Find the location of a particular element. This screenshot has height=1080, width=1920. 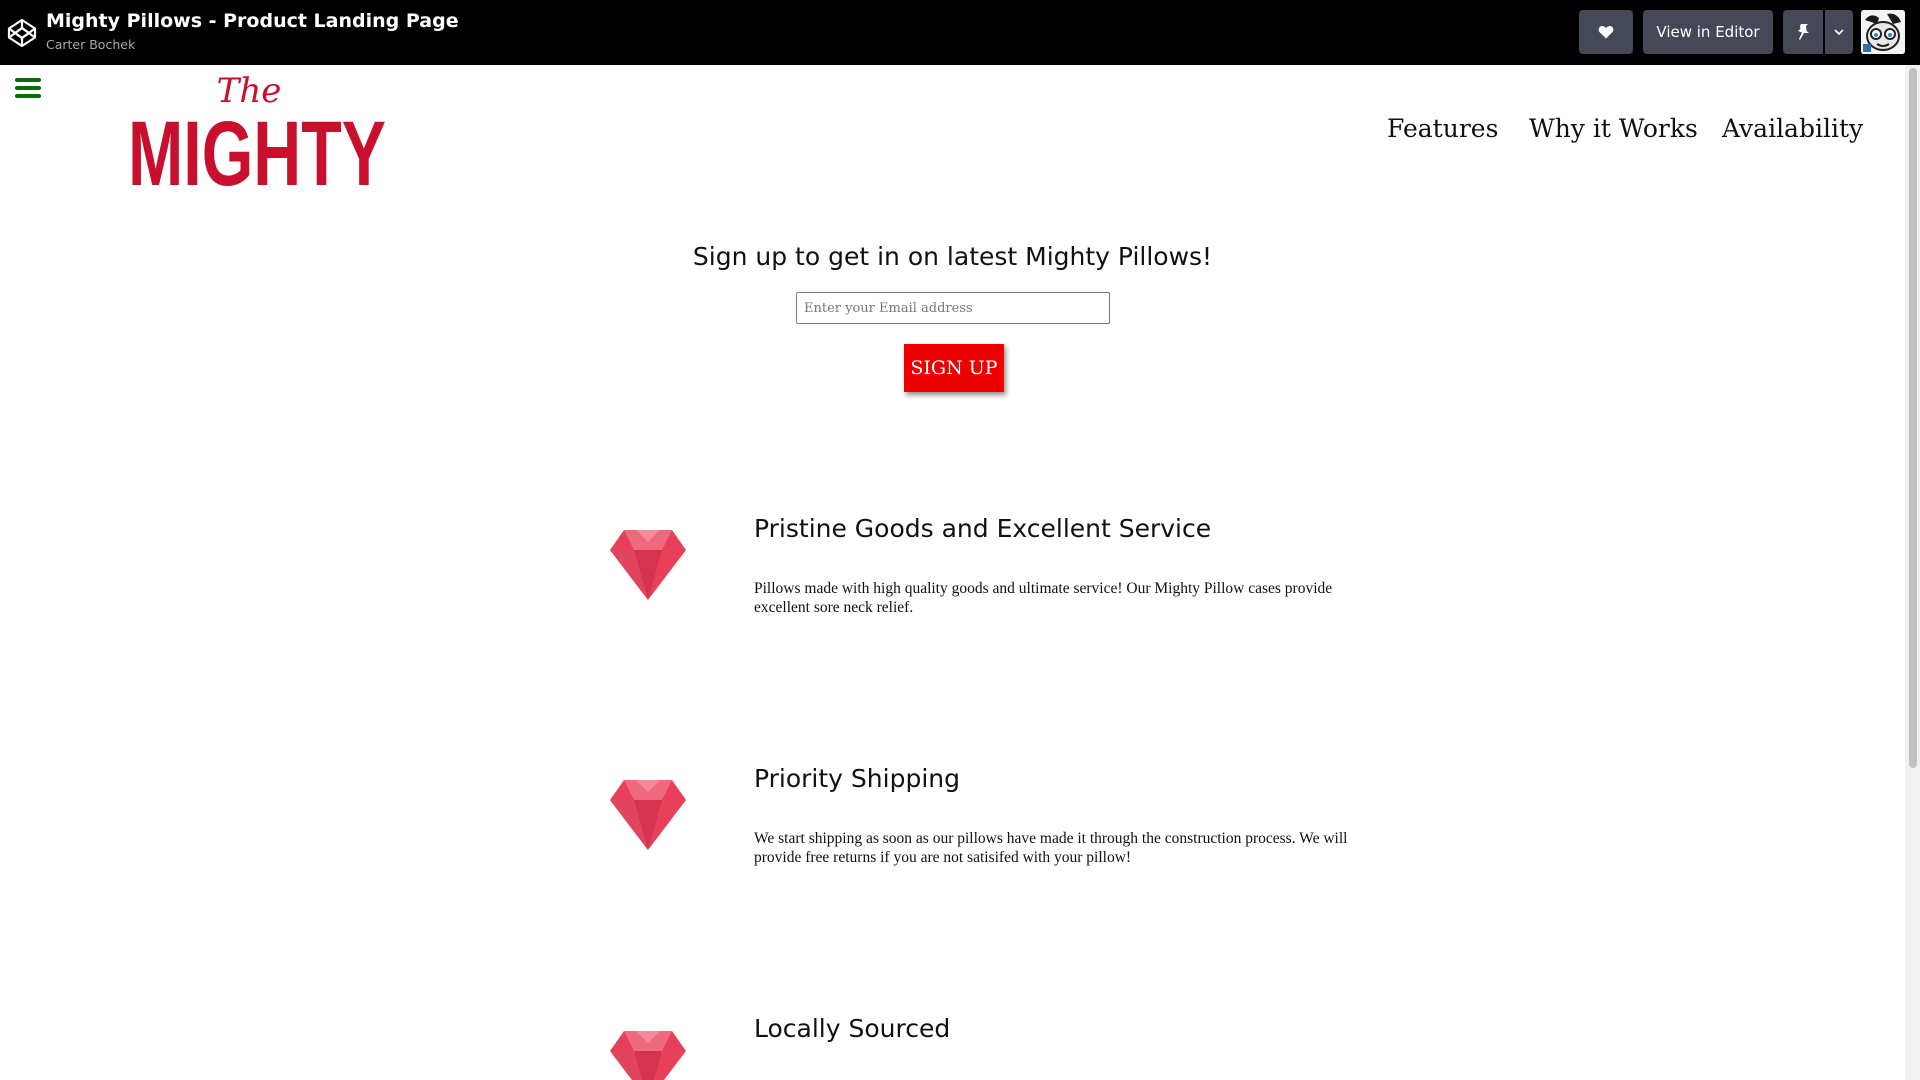

signup-button: SIGN UP is located at coordinates (954, 368).